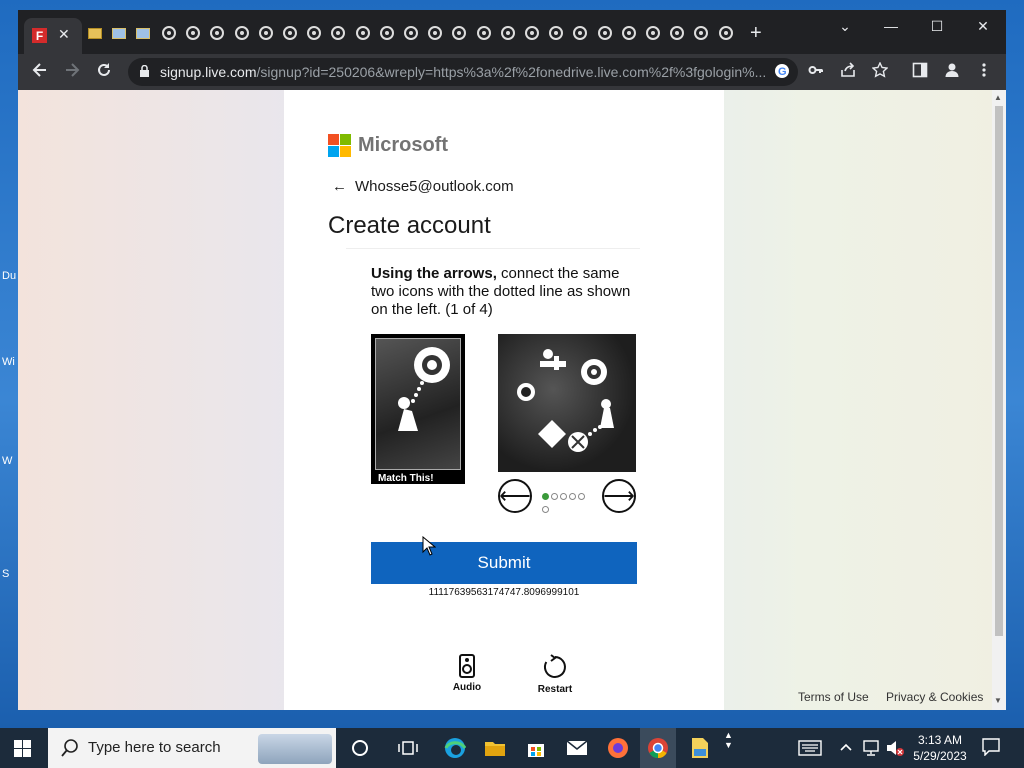 The image size is (1024, 768). Describe the element at coordinates (810, 749) in the screenshot. I see `keyboard-layout-icon` at that location.